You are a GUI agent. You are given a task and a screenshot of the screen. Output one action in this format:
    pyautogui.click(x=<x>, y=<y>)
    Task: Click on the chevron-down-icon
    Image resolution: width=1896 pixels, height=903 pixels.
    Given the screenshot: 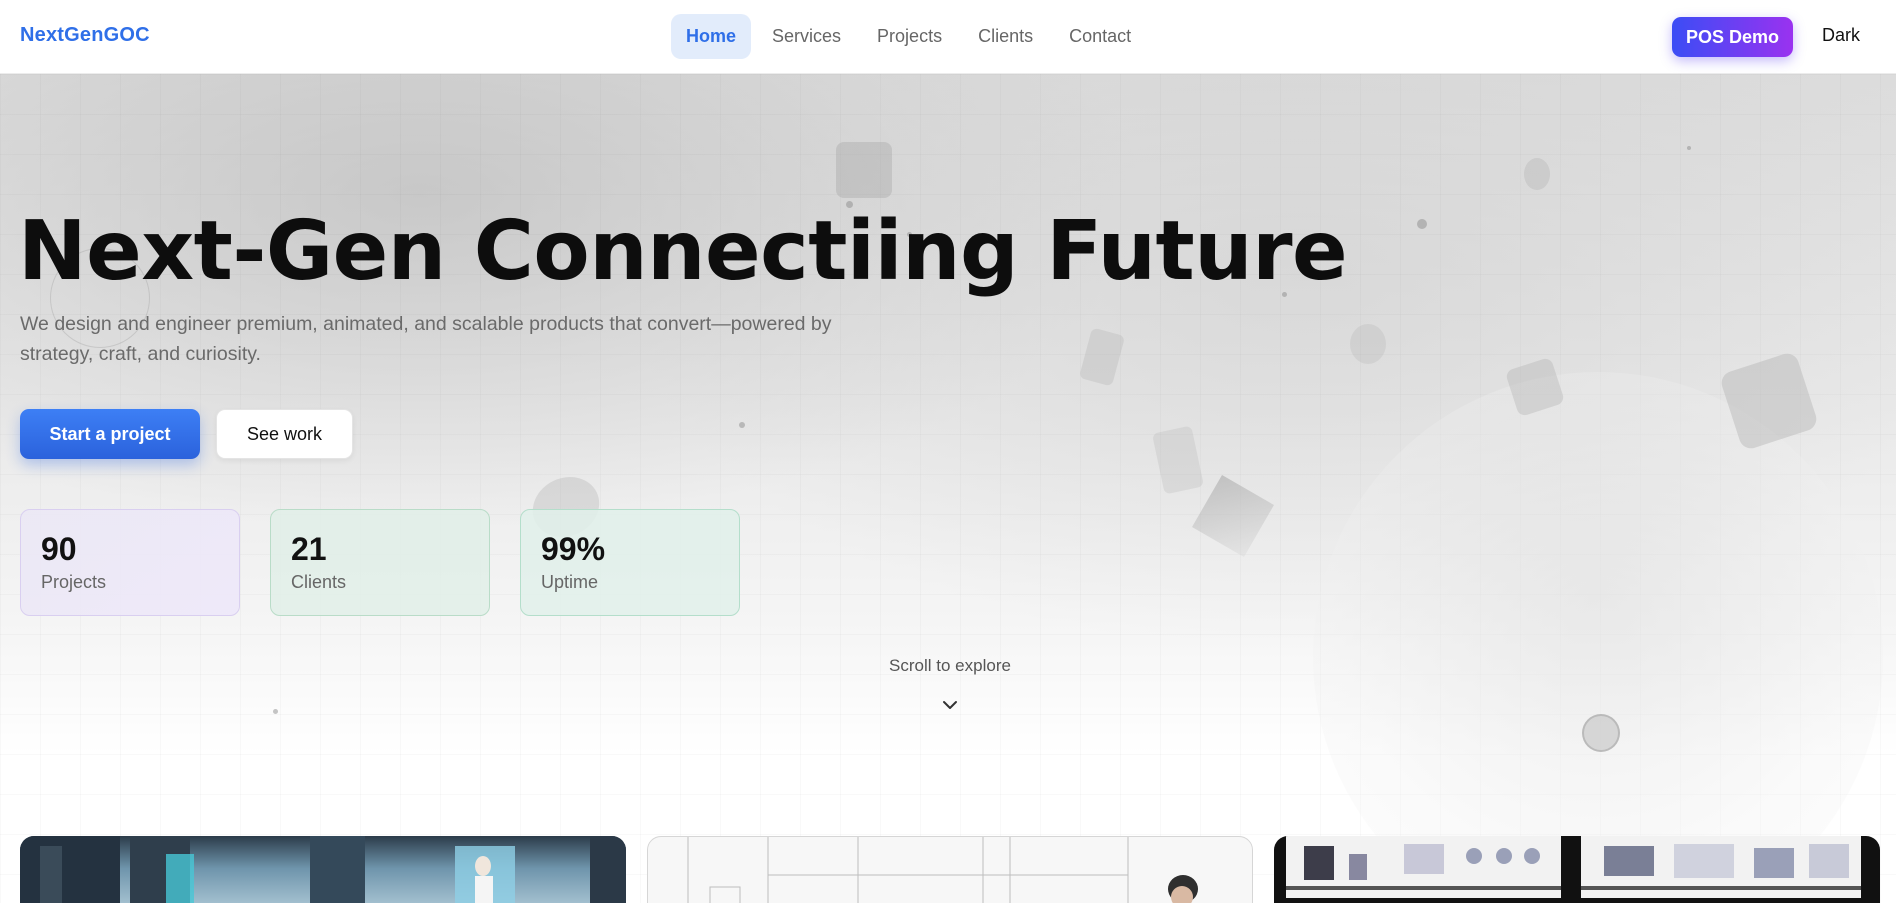 What is the action you would take?
    pyautogui.click(x=950, y=705)
    